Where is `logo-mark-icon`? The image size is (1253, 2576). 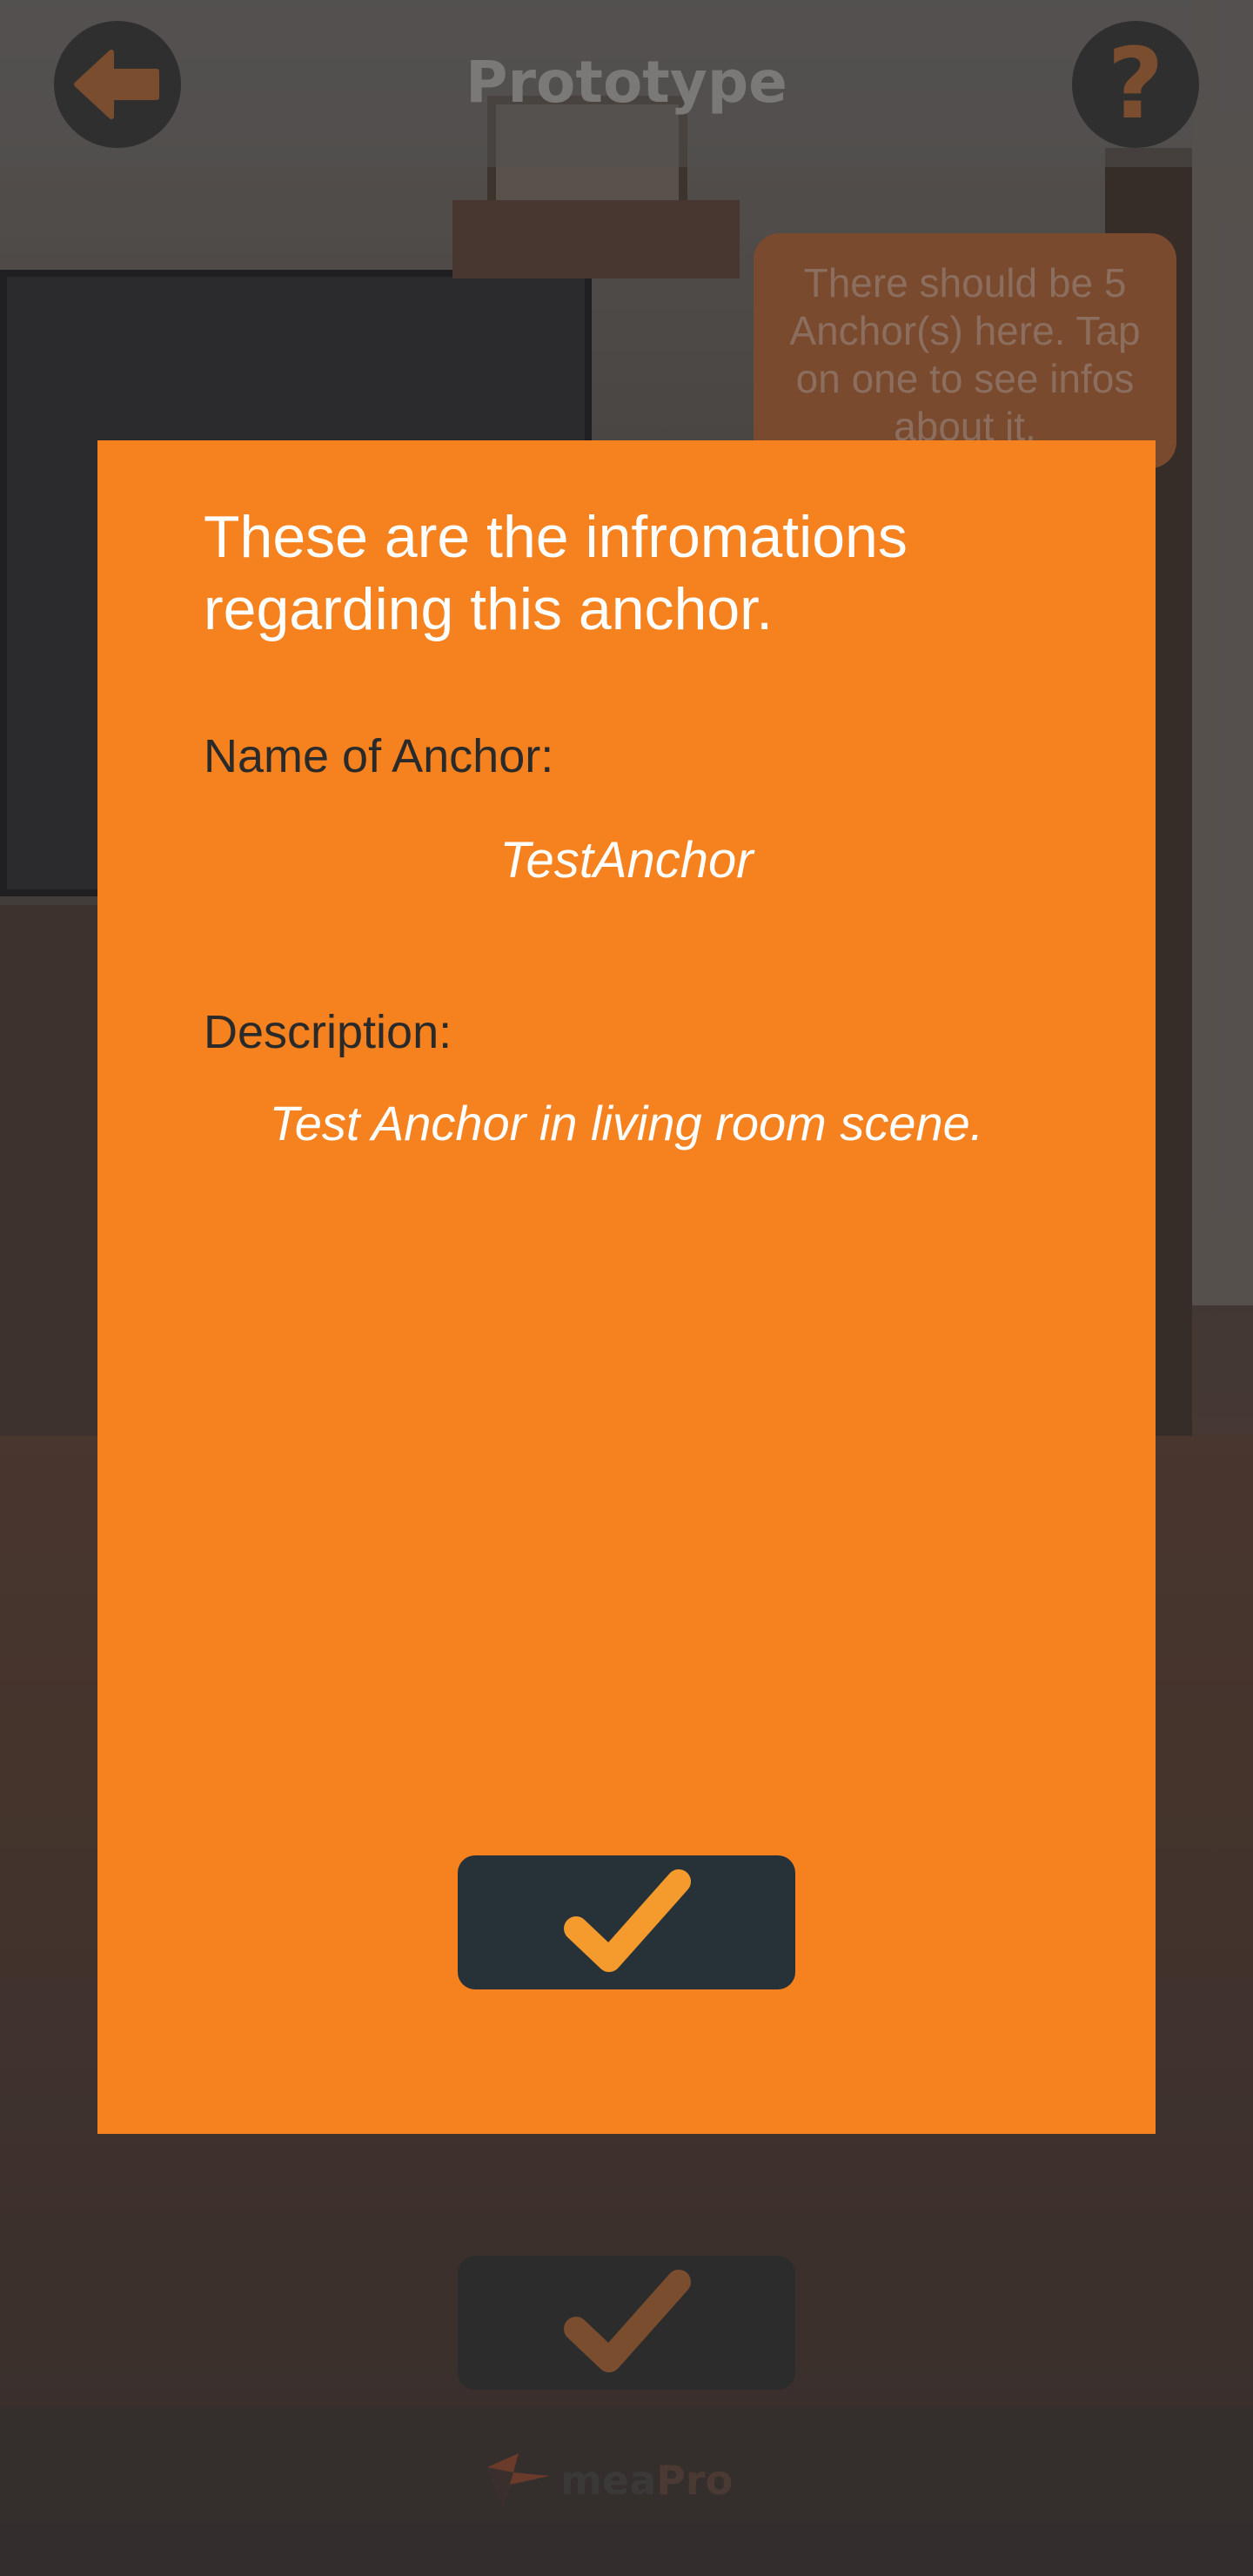 logo-mark-icon is located at coordinates (518, 2480).